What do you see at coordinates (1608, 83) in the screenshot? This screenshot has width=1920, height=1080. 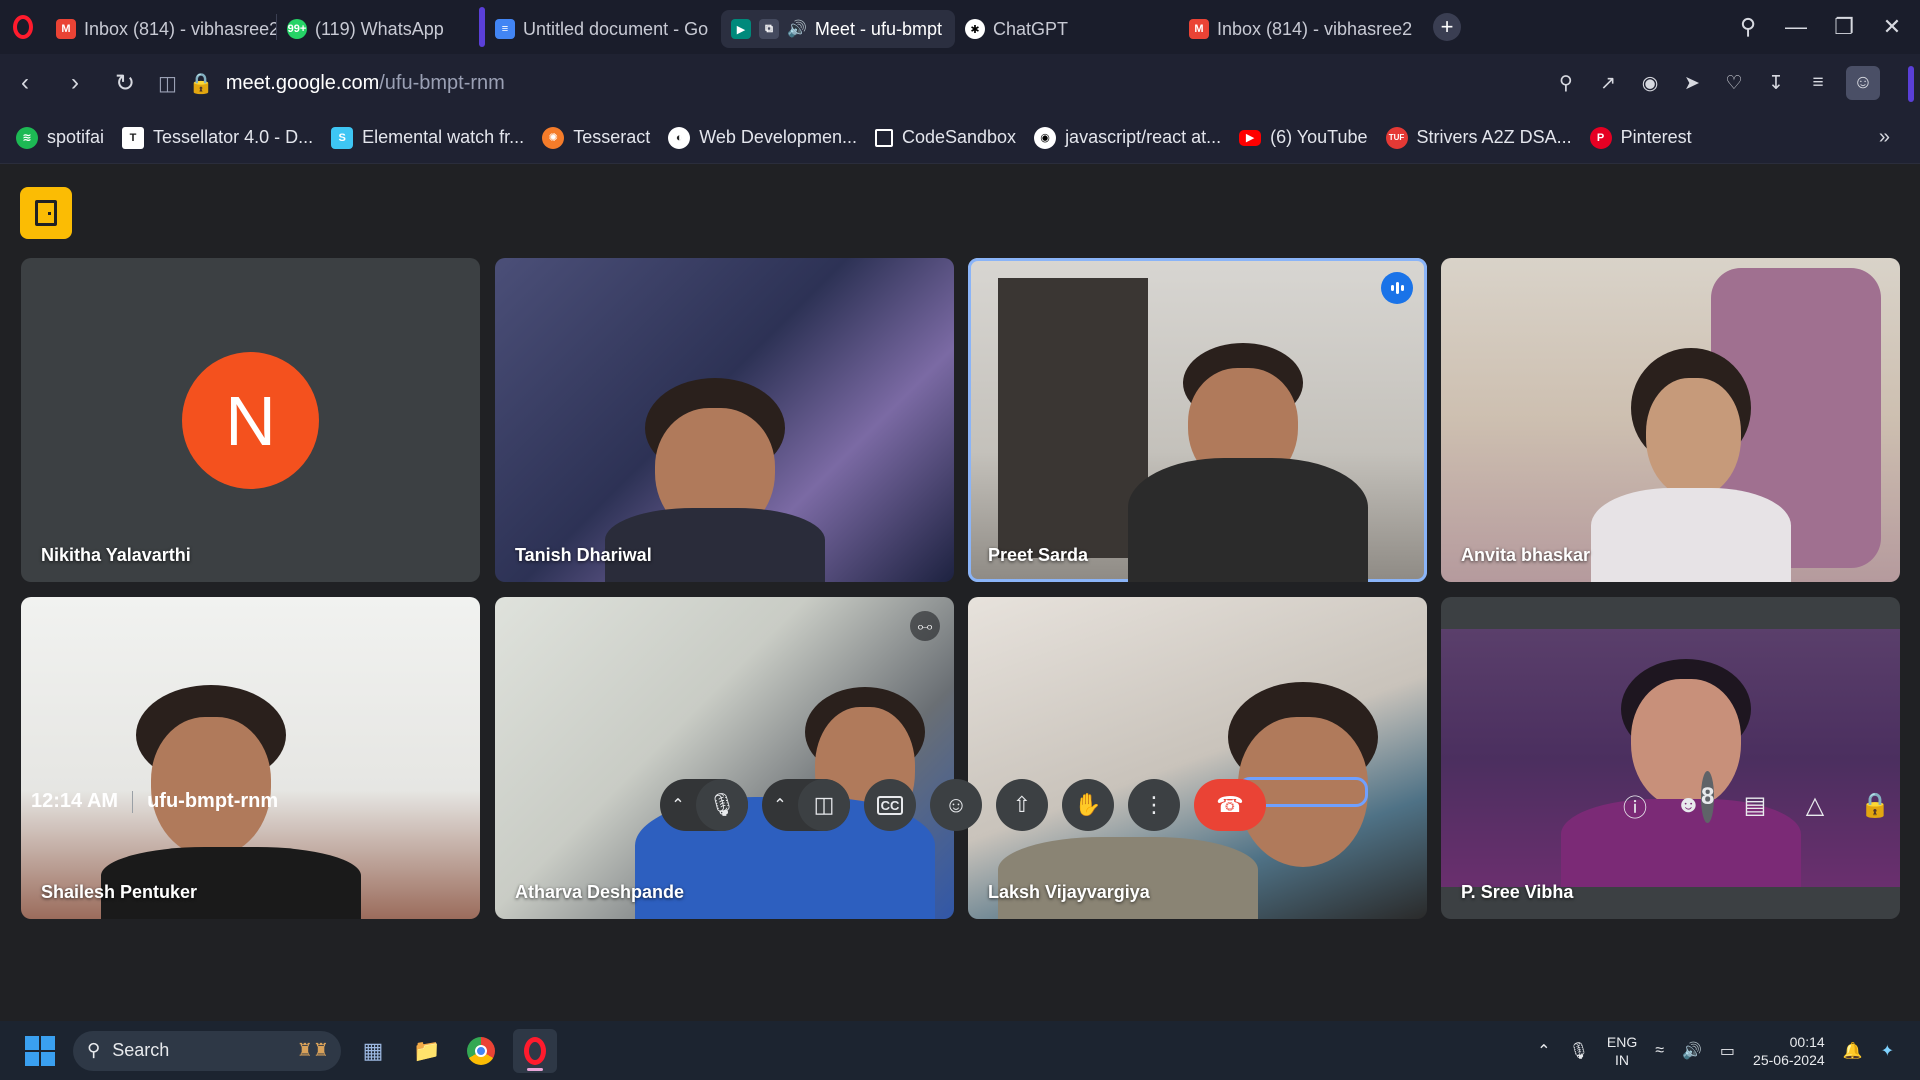 I see `share-icon: ↗` at bounding box center [1608, 83].